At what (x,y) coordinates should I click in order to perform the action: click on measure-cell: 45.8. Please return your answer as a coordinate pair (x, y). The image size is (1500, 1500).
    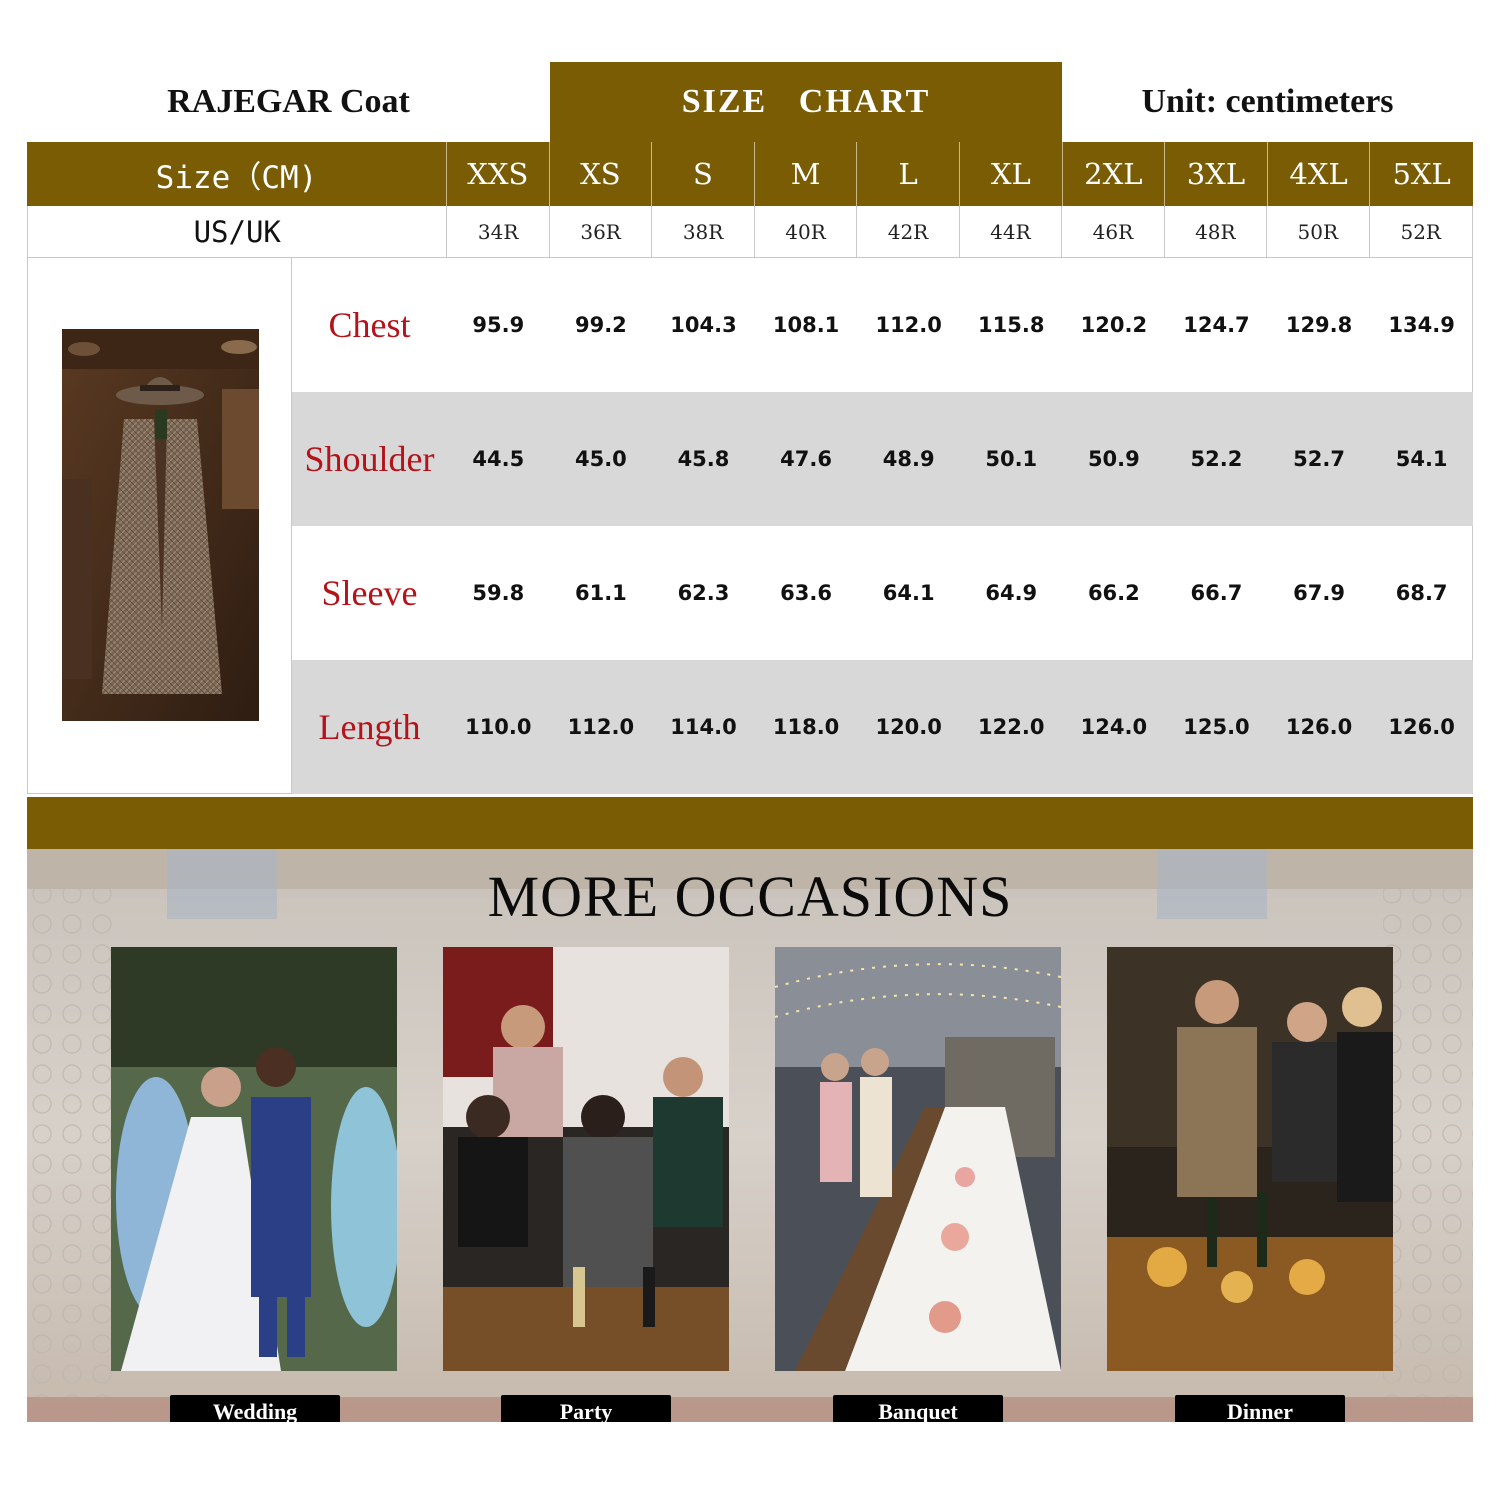
    Looking at the image, I should click on (703, 459).